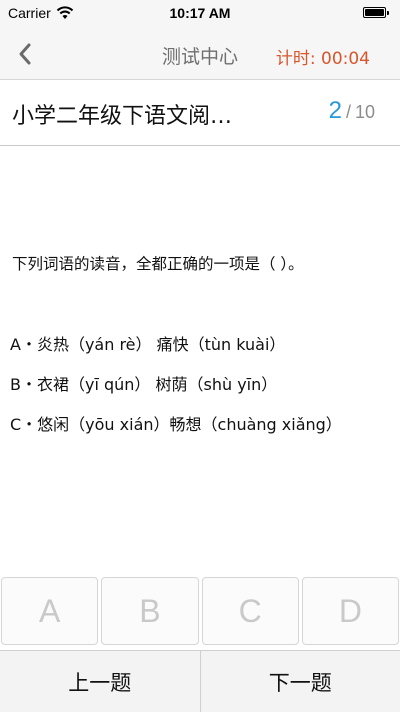  Describe the element at coordinates (350, 611) in the screenshot. I see `answer-d-button: D` at that location.